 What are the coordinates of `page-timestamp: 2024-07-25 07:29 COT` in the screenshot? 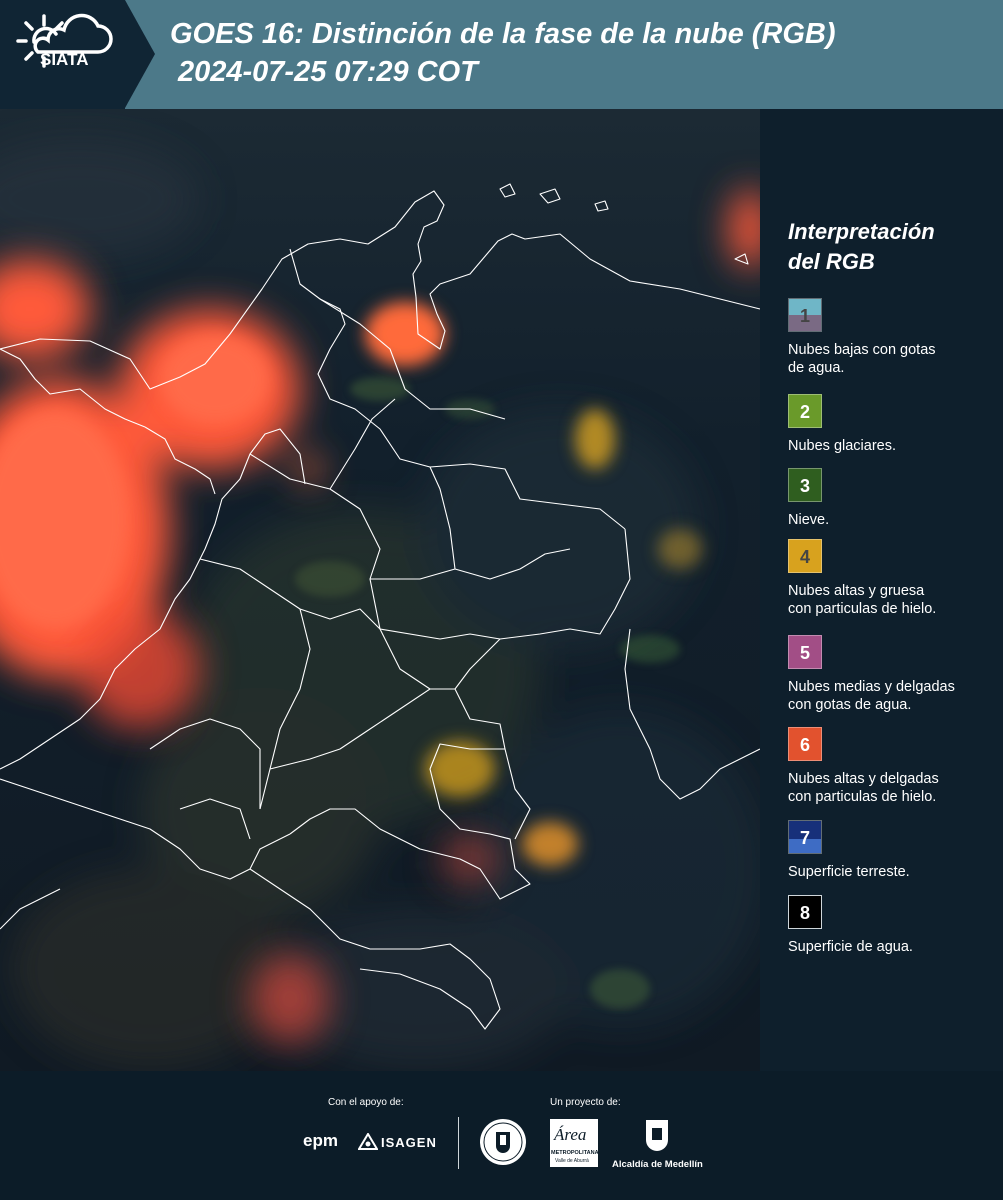 It's located at (328, 72).